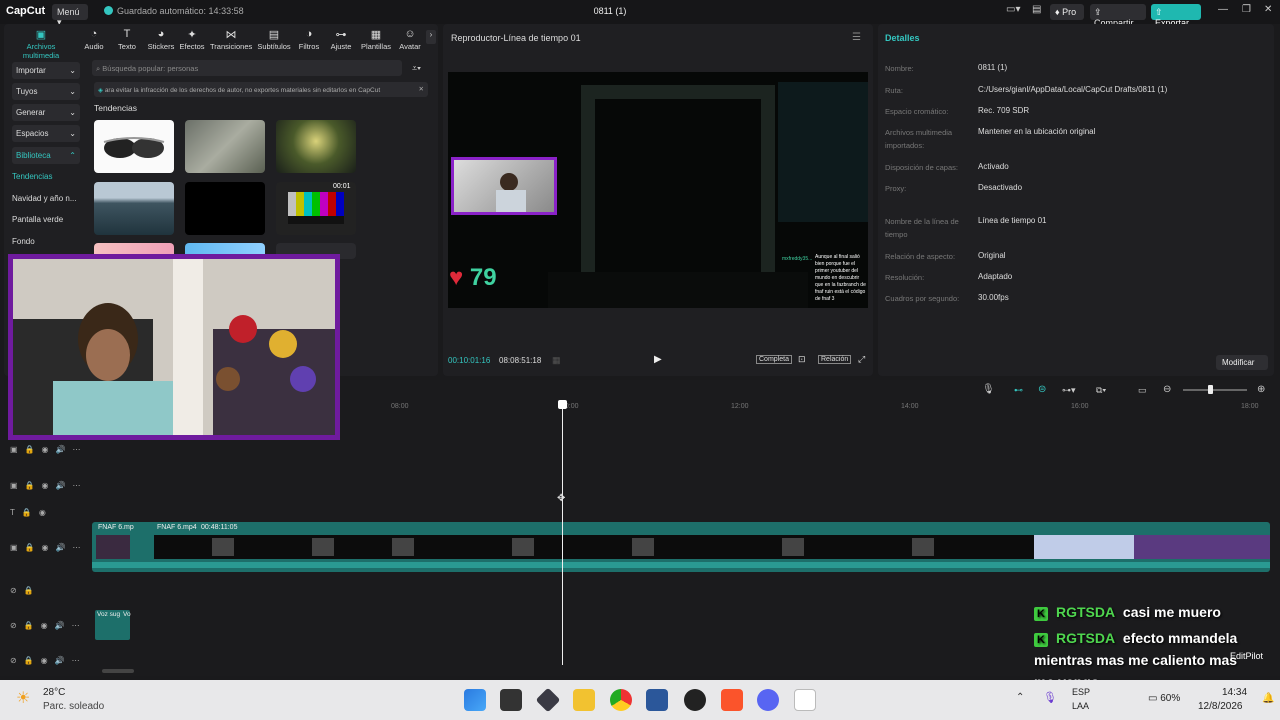 The image size is (1280, 720). I want to click on clock-time: 14:34, so click(1234, 692).